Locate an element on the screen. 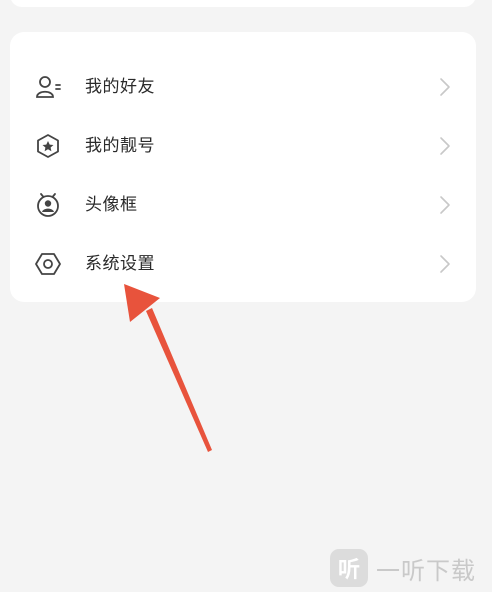  friends-icon is located at coordinates (48, 87).